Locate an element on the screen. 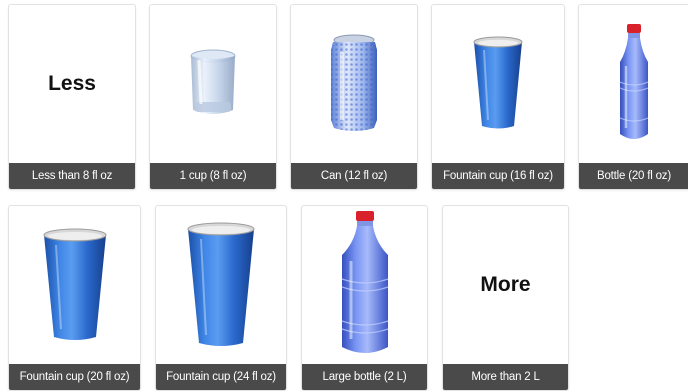 This screenshot has height=391, width=688. option-image: More is located at coordinates (505, 285).